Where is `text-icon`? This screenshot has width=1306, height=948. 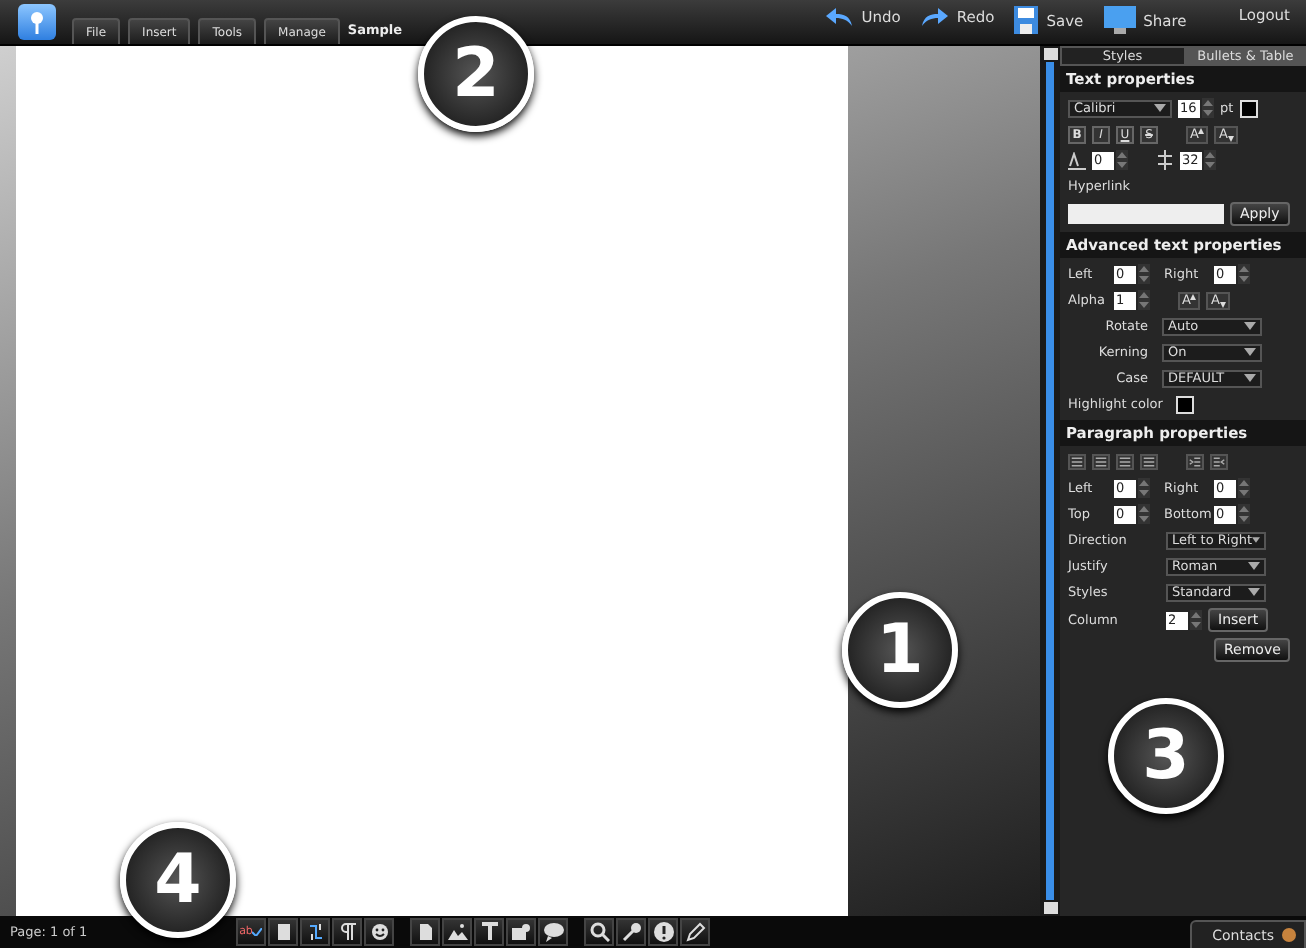 text-icon is located at coordinates (489, 932).